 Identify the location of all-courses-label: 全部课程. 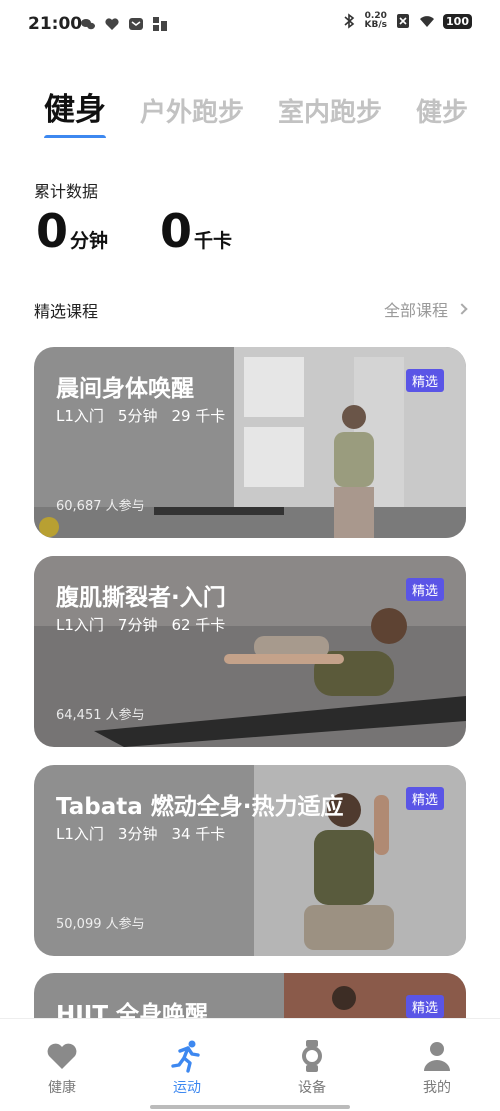
(415, 310).